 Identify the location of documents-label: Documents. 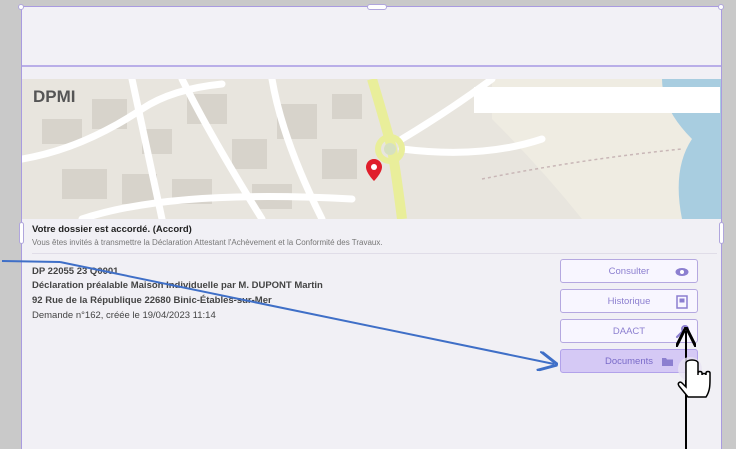
(629, 361).